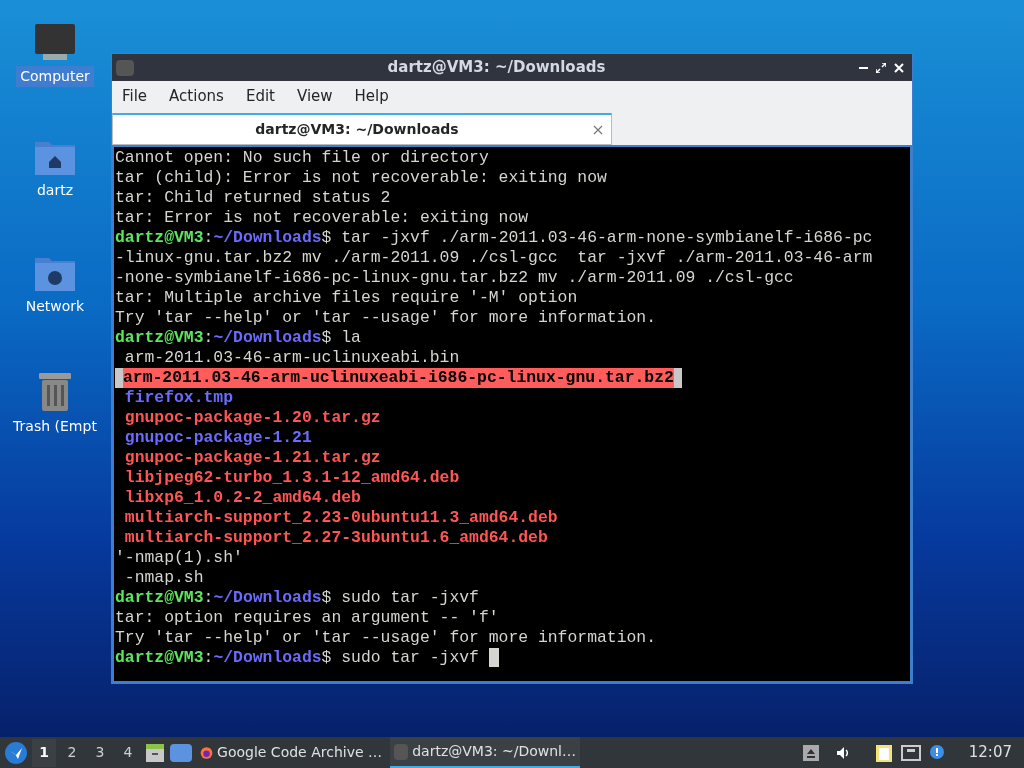 The image size is (1024, 768). Describe the element at coordinates (881, 67) in the screenshot. I see `maximize-icon` at that location.